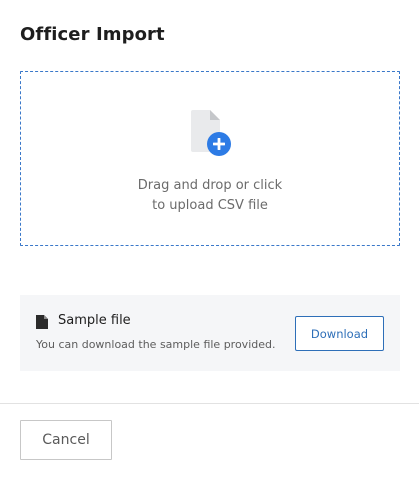  Describe the element at coordinates (339, 333) in the screenshot. I see `download-button: Download` at that location.